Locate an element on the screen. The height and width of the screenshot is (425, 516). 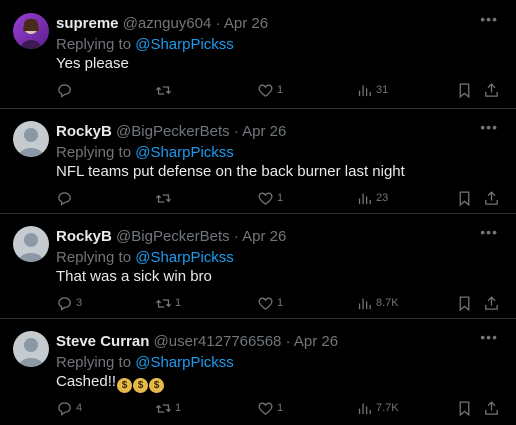
reply-button: 3 is located at coordinates (69, 303).